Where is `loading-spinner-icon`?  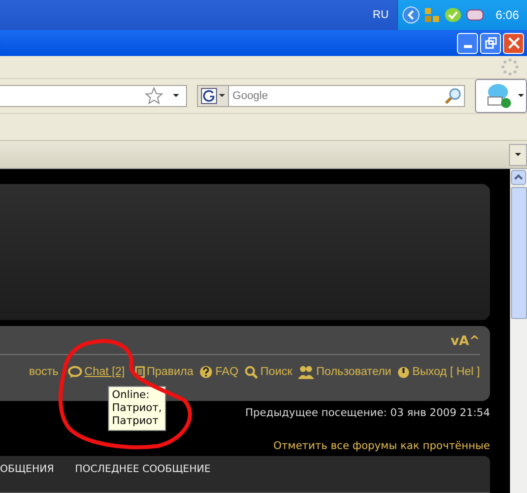 loading-spinner-icon is located at coordinates (510, 67).